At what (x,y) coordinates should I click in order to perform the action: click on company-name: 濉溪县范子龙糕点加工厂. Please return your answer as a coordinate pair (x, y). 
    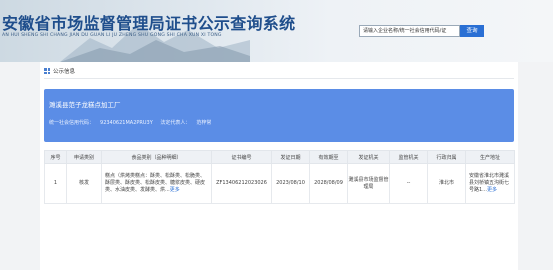
    Looking at the image, I should click on (85, 105).